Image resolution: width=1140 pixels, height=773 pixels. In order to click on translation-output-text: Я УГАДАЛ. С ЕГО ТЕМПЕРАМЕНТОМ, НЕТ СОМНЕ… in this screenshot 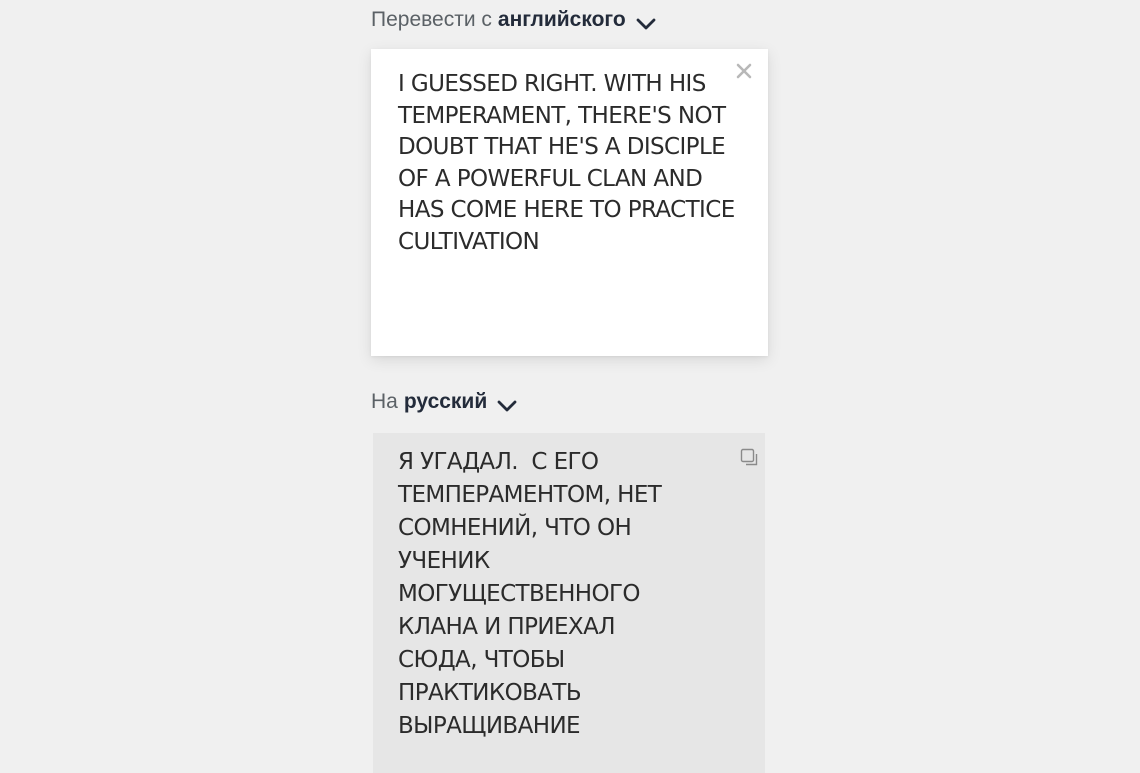, I will do `click(530, 594)`.